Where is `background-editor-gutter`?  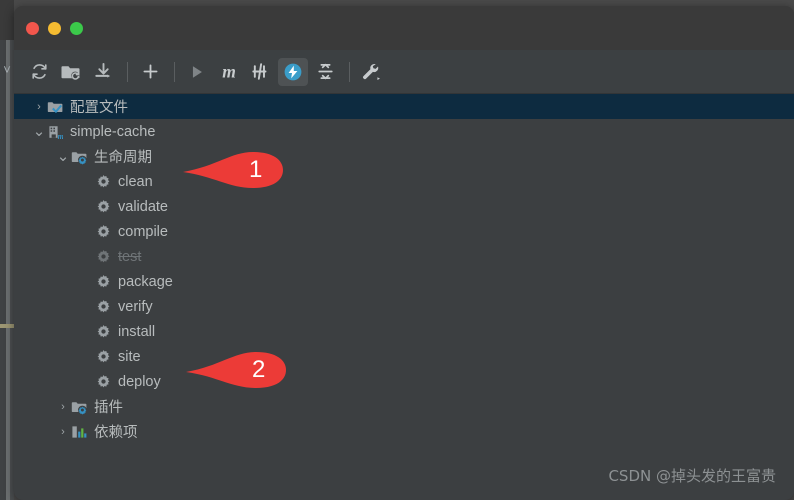 background-editor-gutter is located at coordinates (7, 270).